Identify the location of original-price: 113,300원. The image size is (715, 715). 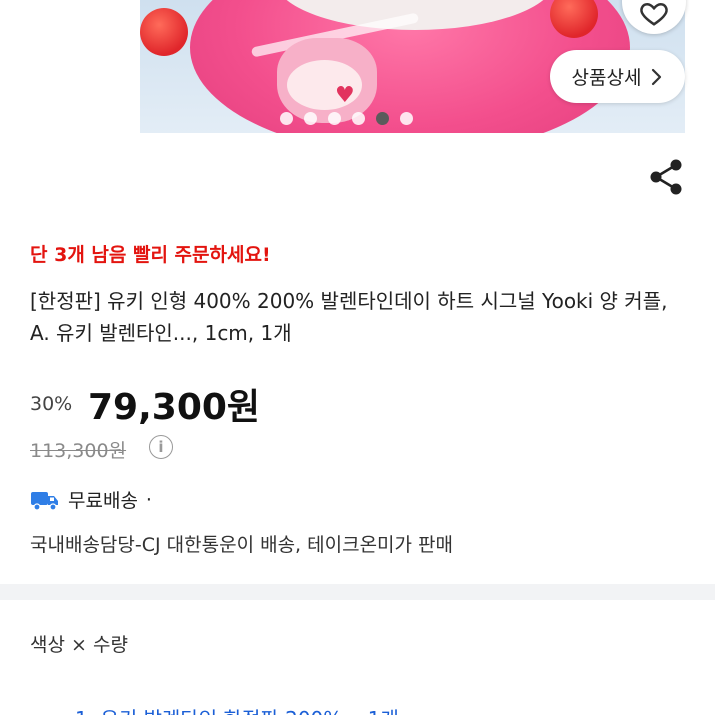
(78, 451).